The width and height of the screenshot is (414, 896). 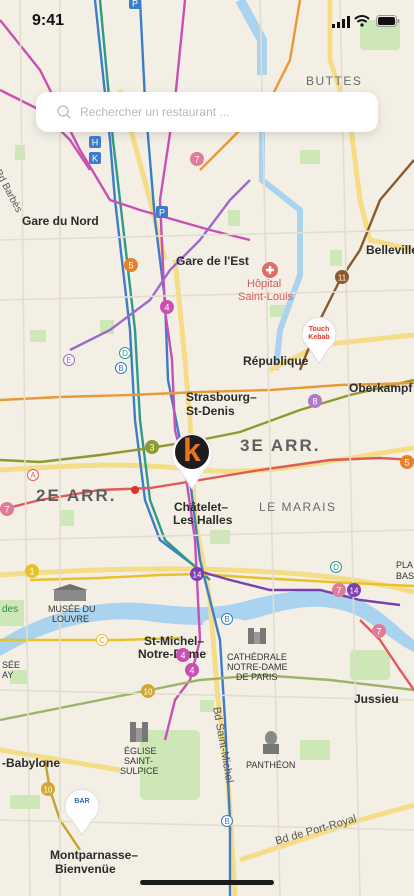 What do you see at coordinates (207, 22) in the screenshot?
I see `status-bar: 9:41` at bounding box center [207, 22].